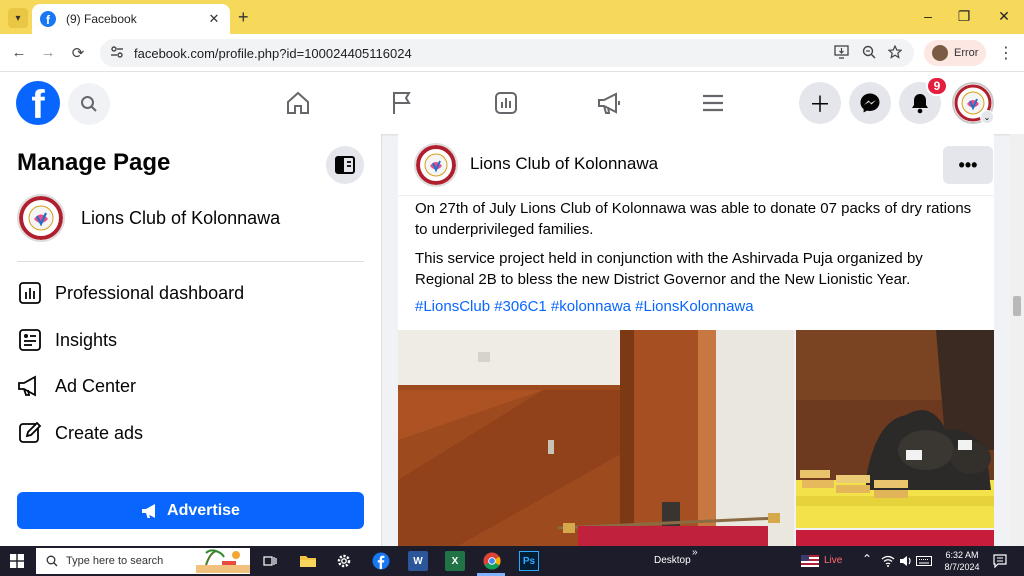 This screenshot has height=576, width=1024. What do you see at coordinates (190, 433) in the screenshot?
I see `sidebar-item-create-ads: Create ads` at bounding box center [190, 433].